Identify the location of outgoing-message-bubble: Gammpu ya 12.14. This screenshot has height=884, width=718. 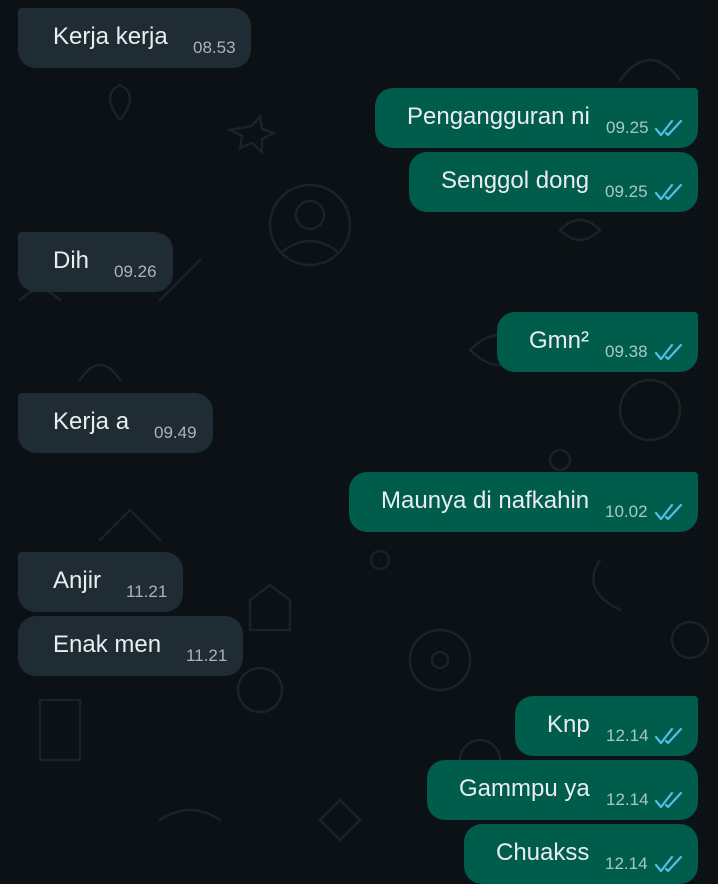
(562, 790).